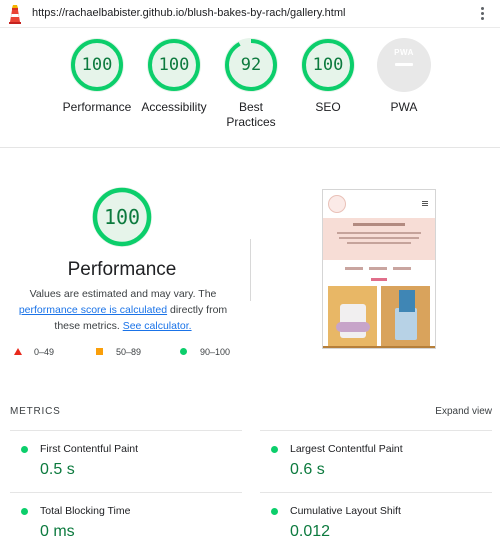 This screenshot has height=552, width=500. I want to click on performance-score-value: 100, so click(122, 217).